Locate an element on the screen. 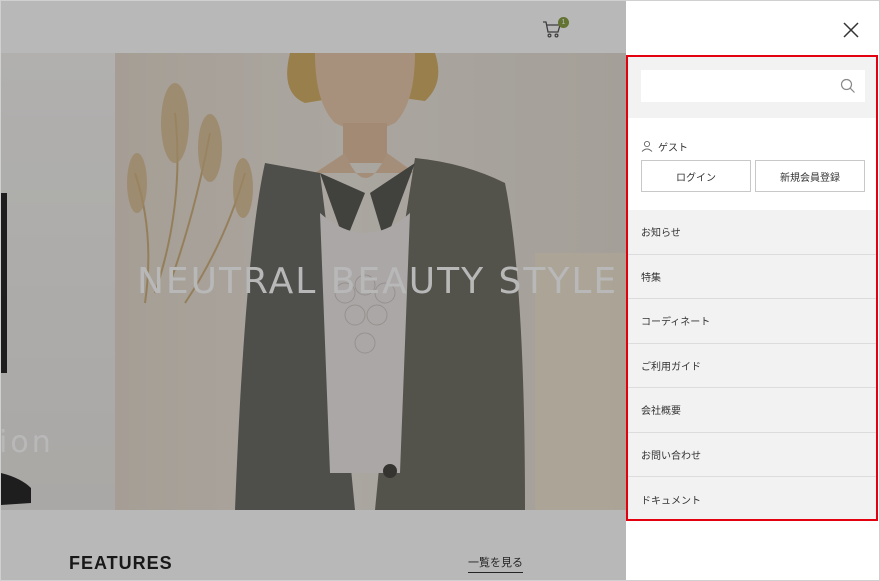  search-input is located at coordinates (736, 86).